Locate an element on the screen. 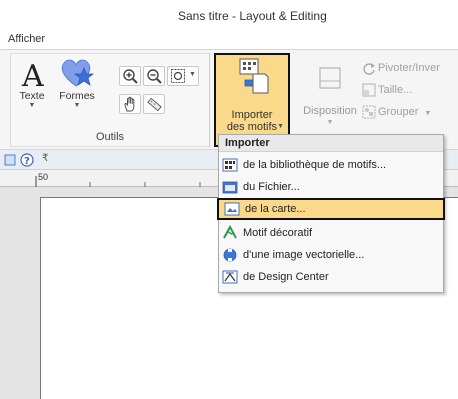  importer-line1: Importer is located at coordinates (252, 115).